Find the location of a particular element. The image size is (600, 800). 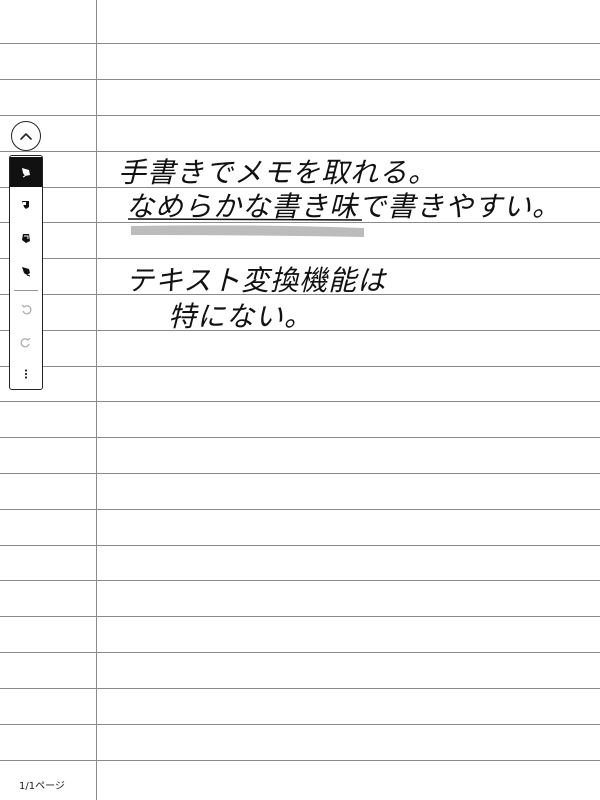

undo-button is located at coordinates (26, 309).